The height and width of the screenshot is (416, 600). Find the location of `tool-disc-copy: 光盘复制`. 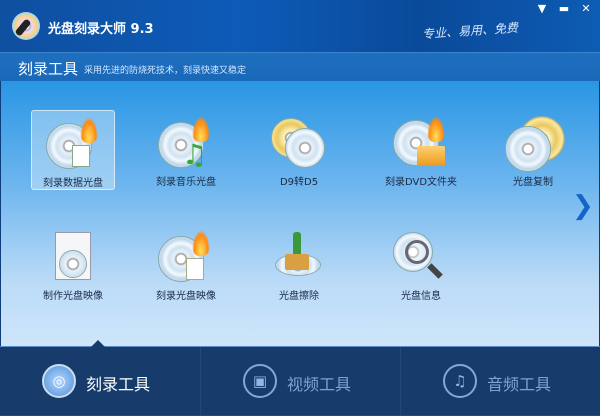

tool-disc-copy: 光盘复制 is located at coordinates (533, 150).